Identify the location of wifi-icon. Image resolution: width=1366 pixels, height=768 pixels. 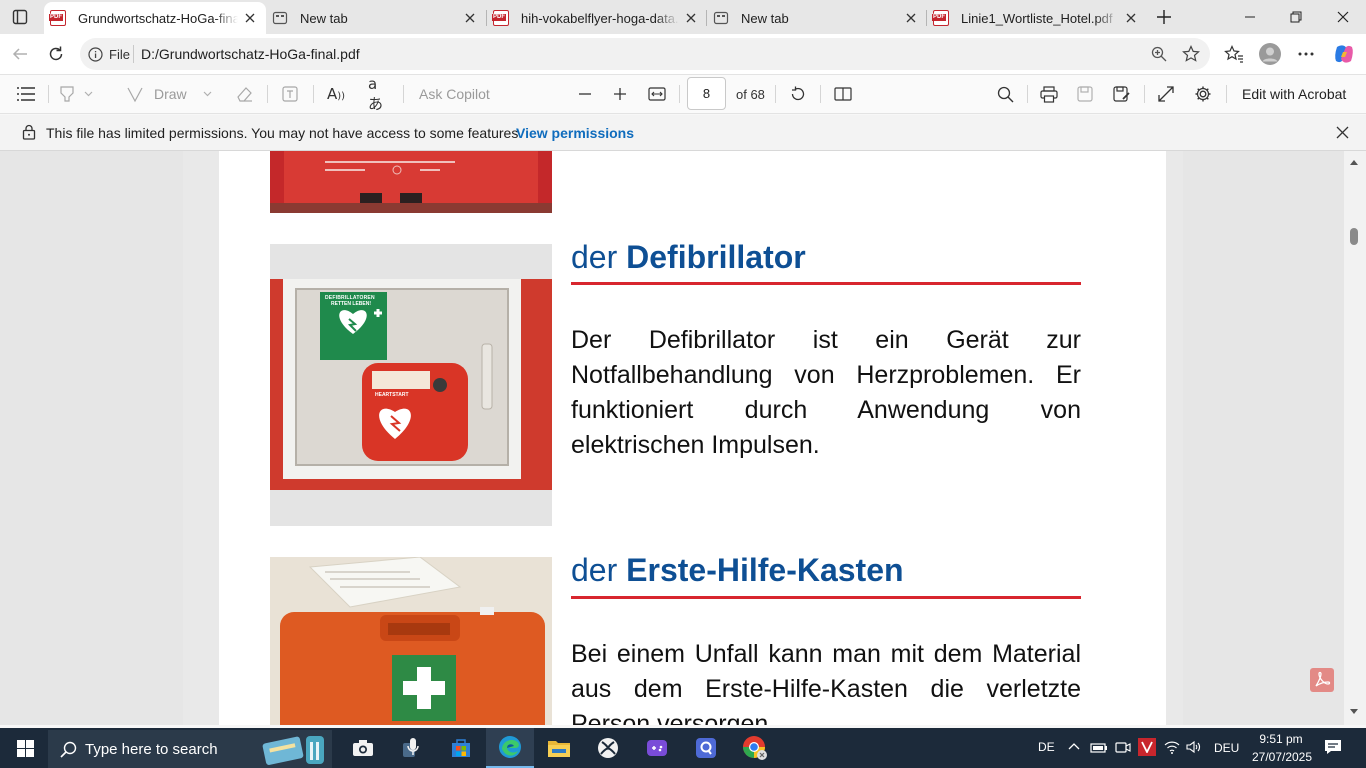
(1172, 747).